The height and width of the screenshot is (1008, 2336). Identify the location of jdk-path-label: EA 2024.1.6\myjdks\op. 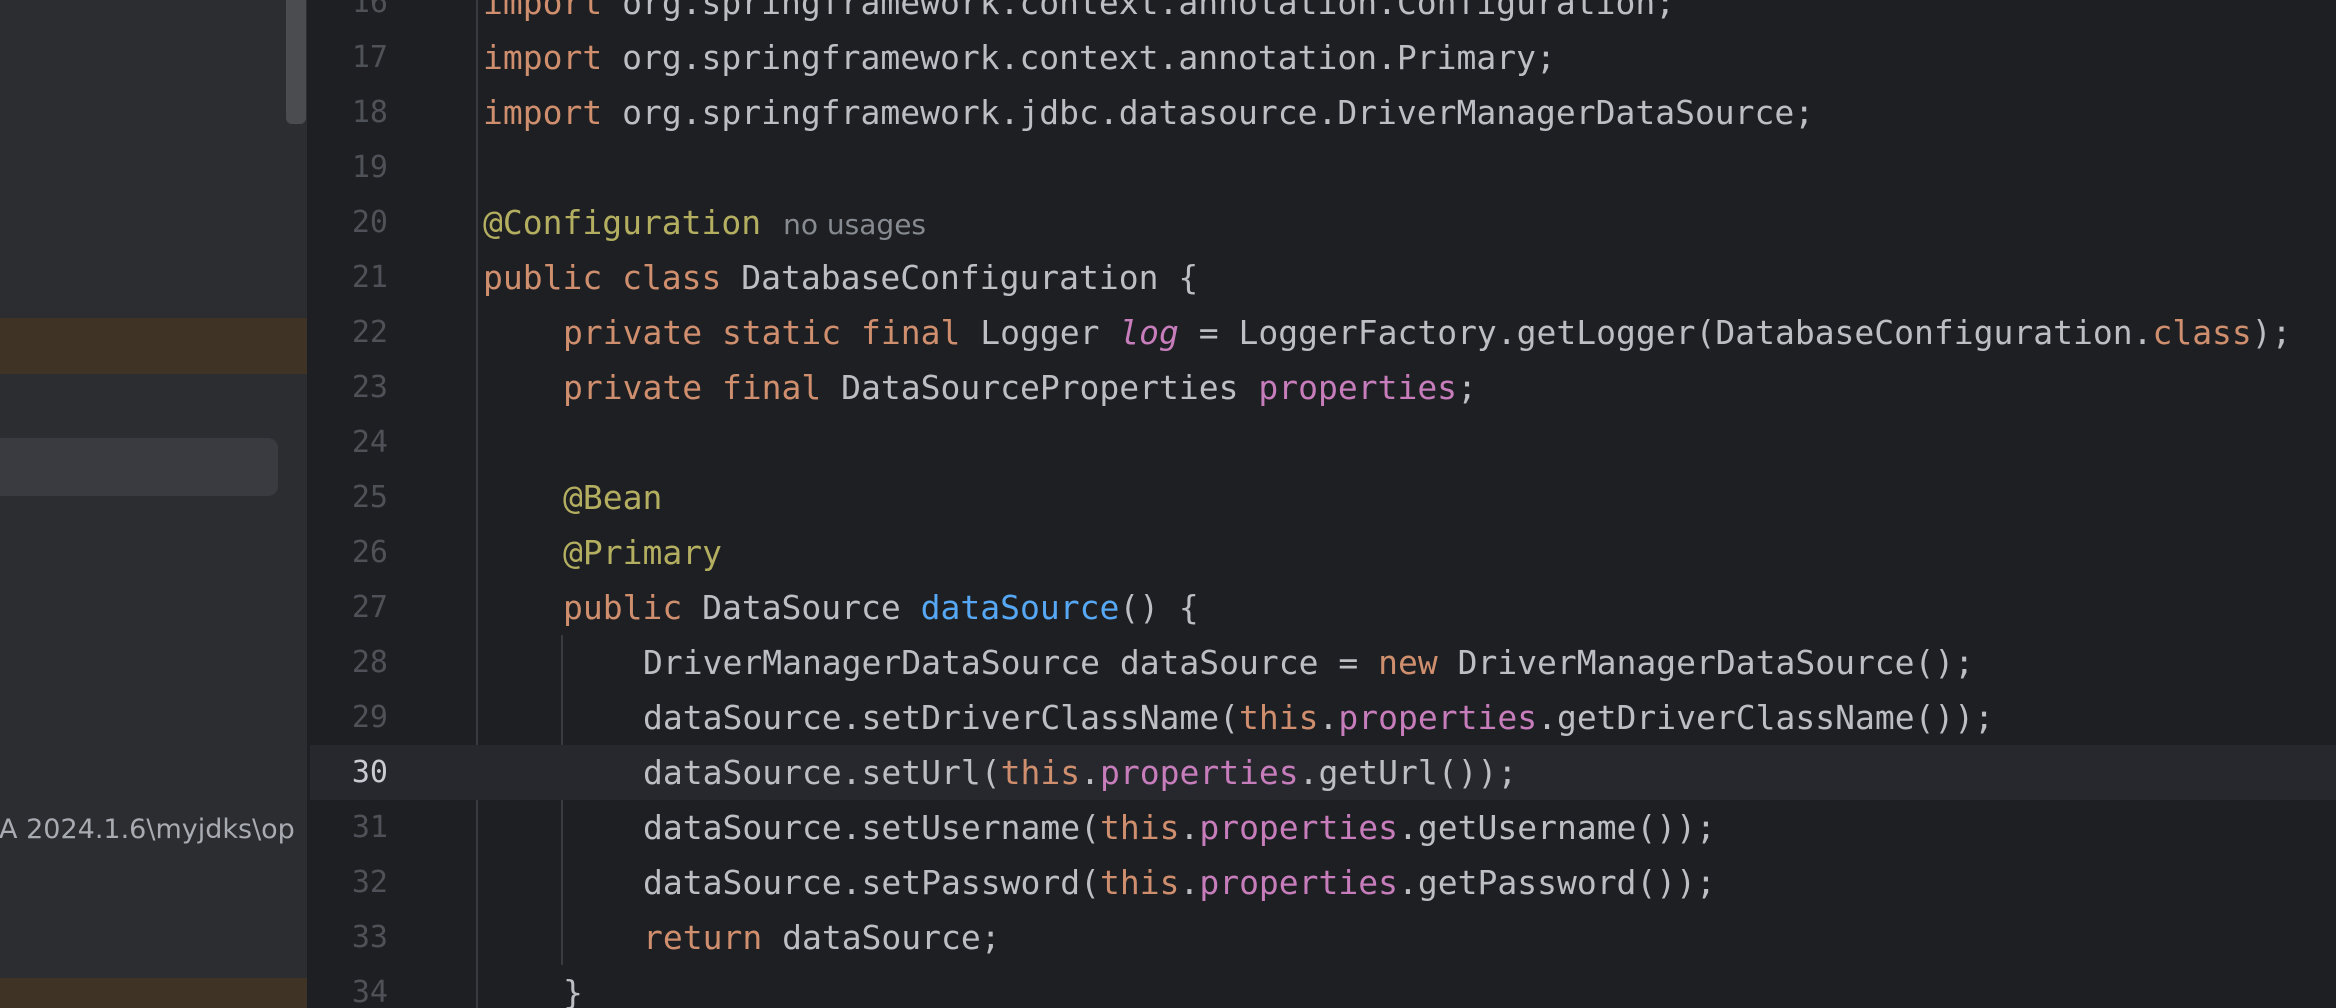
(147, 829).